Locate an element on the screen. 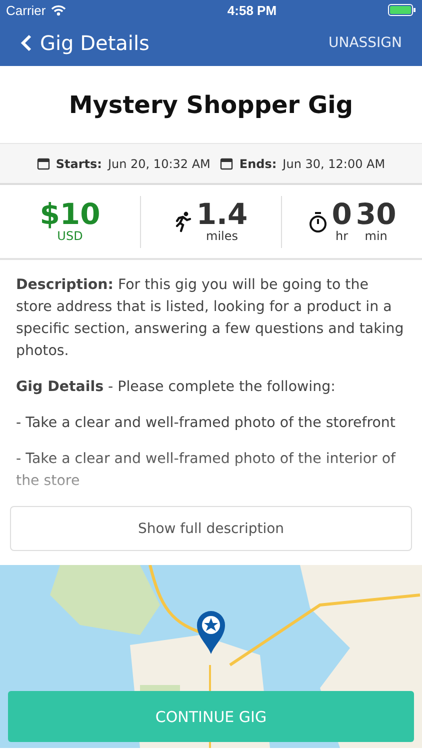 This screenshot has width=422, height=750. map-pin-icon is located at coordinates (211, 632).